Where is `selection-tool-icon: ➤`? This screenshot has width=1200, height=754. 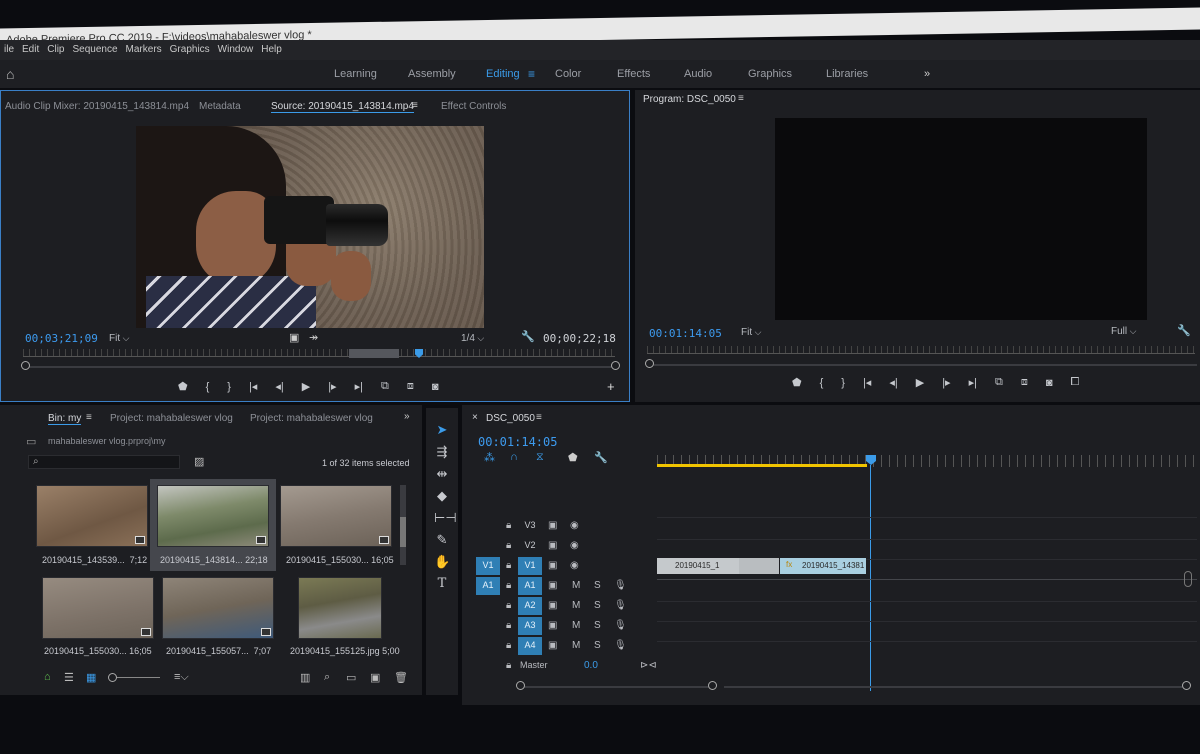 selection-tool-icon: ➤ is located at coordinates (442, 430).